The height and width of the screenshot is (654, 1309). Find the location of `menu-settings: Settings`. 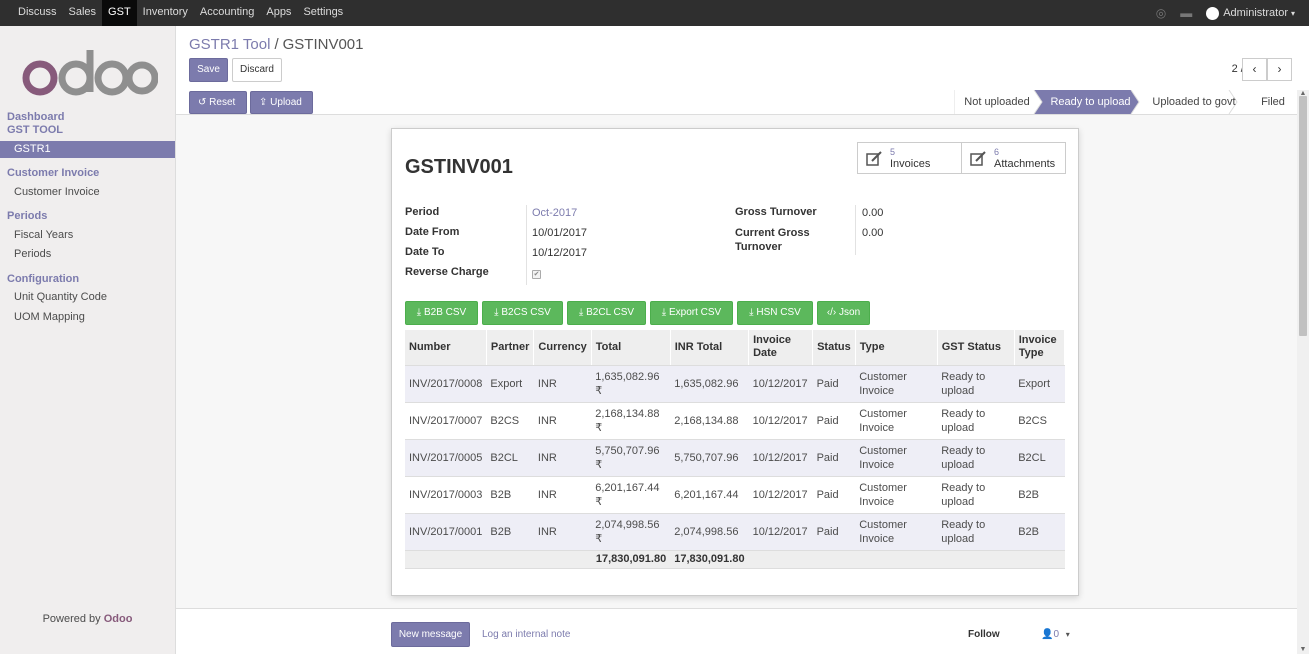

menu-settings: Settings is located at coordinates (323, 13).